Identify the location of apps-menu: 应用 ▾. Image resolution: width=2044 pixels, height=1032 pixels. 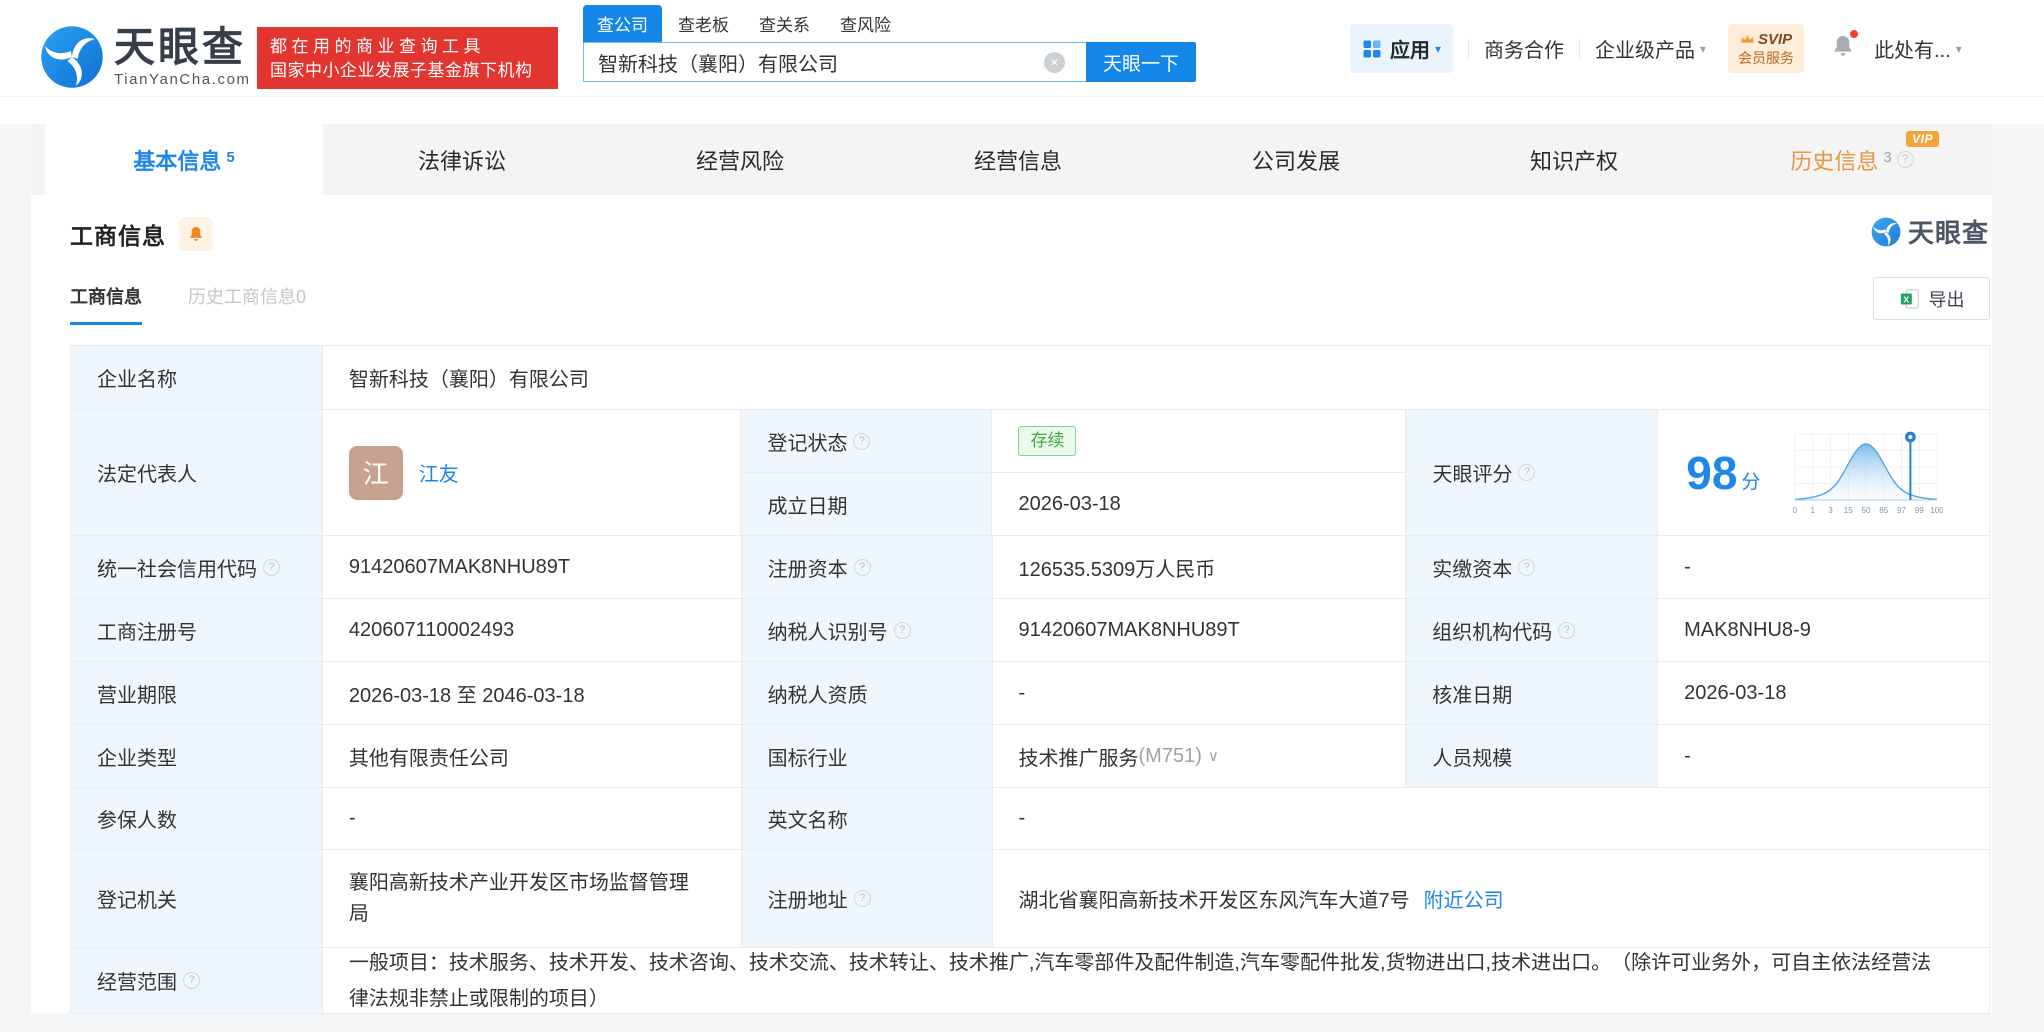
(1402, 48).